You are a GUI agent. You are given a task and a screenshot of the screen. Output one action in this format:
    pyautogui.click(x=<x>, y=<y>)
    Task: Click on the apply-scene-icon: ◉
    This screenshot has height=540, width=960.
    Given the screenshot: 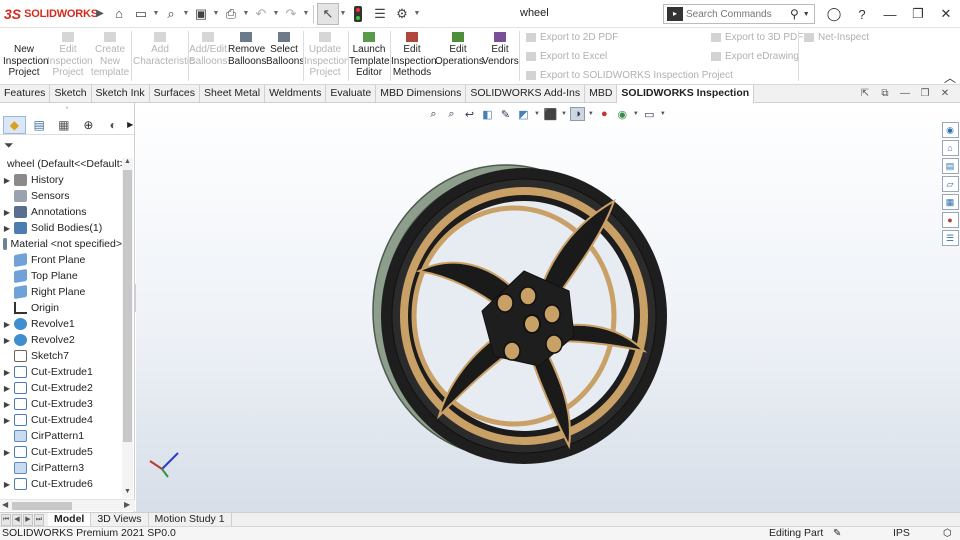 What is the action you would take?
    pyautogui.click(x=622, y=114)
    